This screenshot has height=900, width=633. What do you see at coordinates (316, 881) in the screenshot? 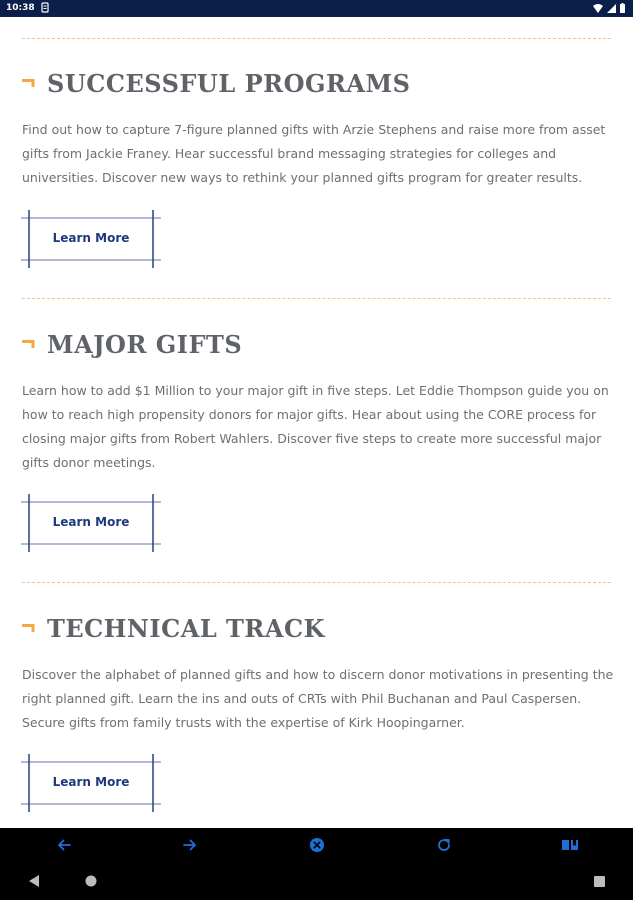
I see `system-navigation-bar` at bounding box center [316, 881].